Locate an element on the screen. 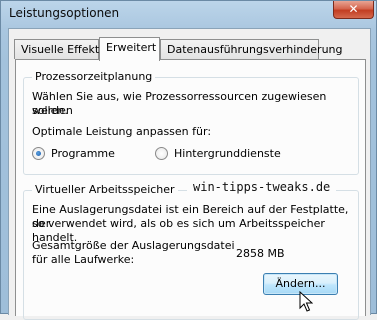 The height and width of the screenshot is (320, 377). tab-label: Datenausführungsverhinderung is located at coordinates (255, 49).